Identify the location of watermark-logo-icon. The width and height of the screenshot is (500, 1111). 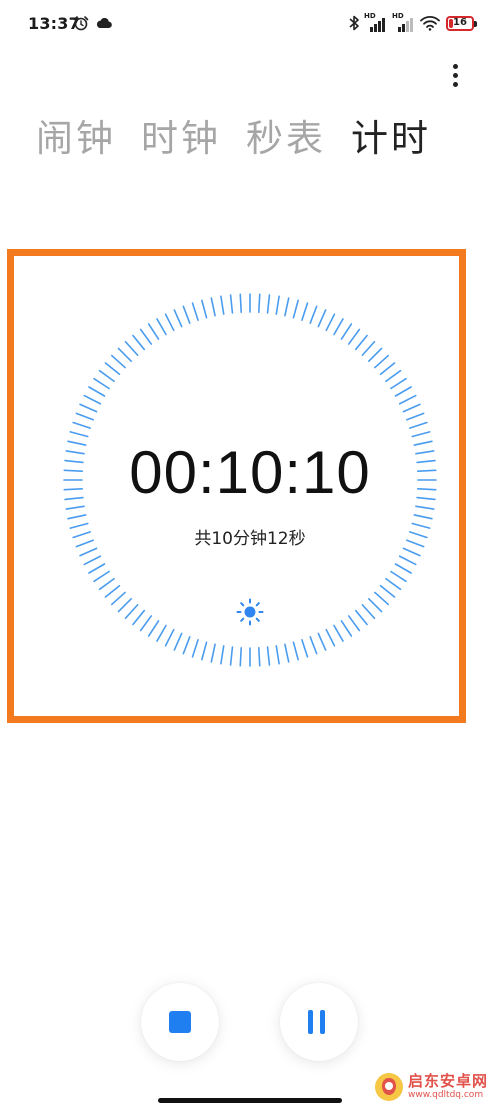
(389, 1087).